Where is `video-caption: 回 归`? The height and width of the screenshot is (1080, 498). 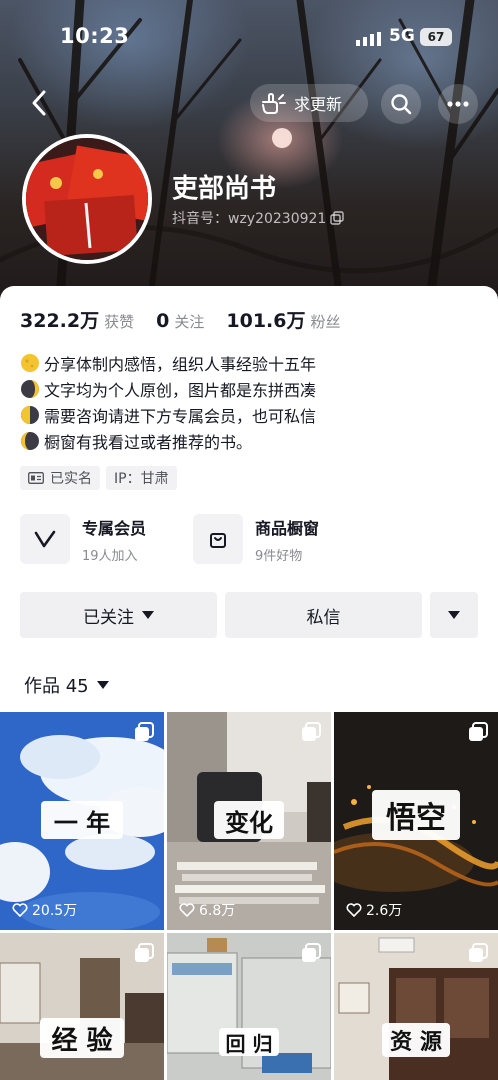
video-caption: 回 归 is located at coordinates (249, 1042).